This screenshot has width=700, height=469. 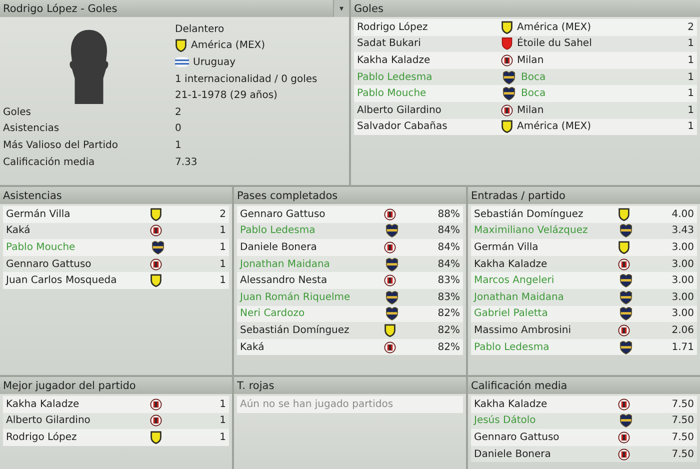 I want to click on table-row: Gennaro Gattuso 1, so click(x=116, y=264).